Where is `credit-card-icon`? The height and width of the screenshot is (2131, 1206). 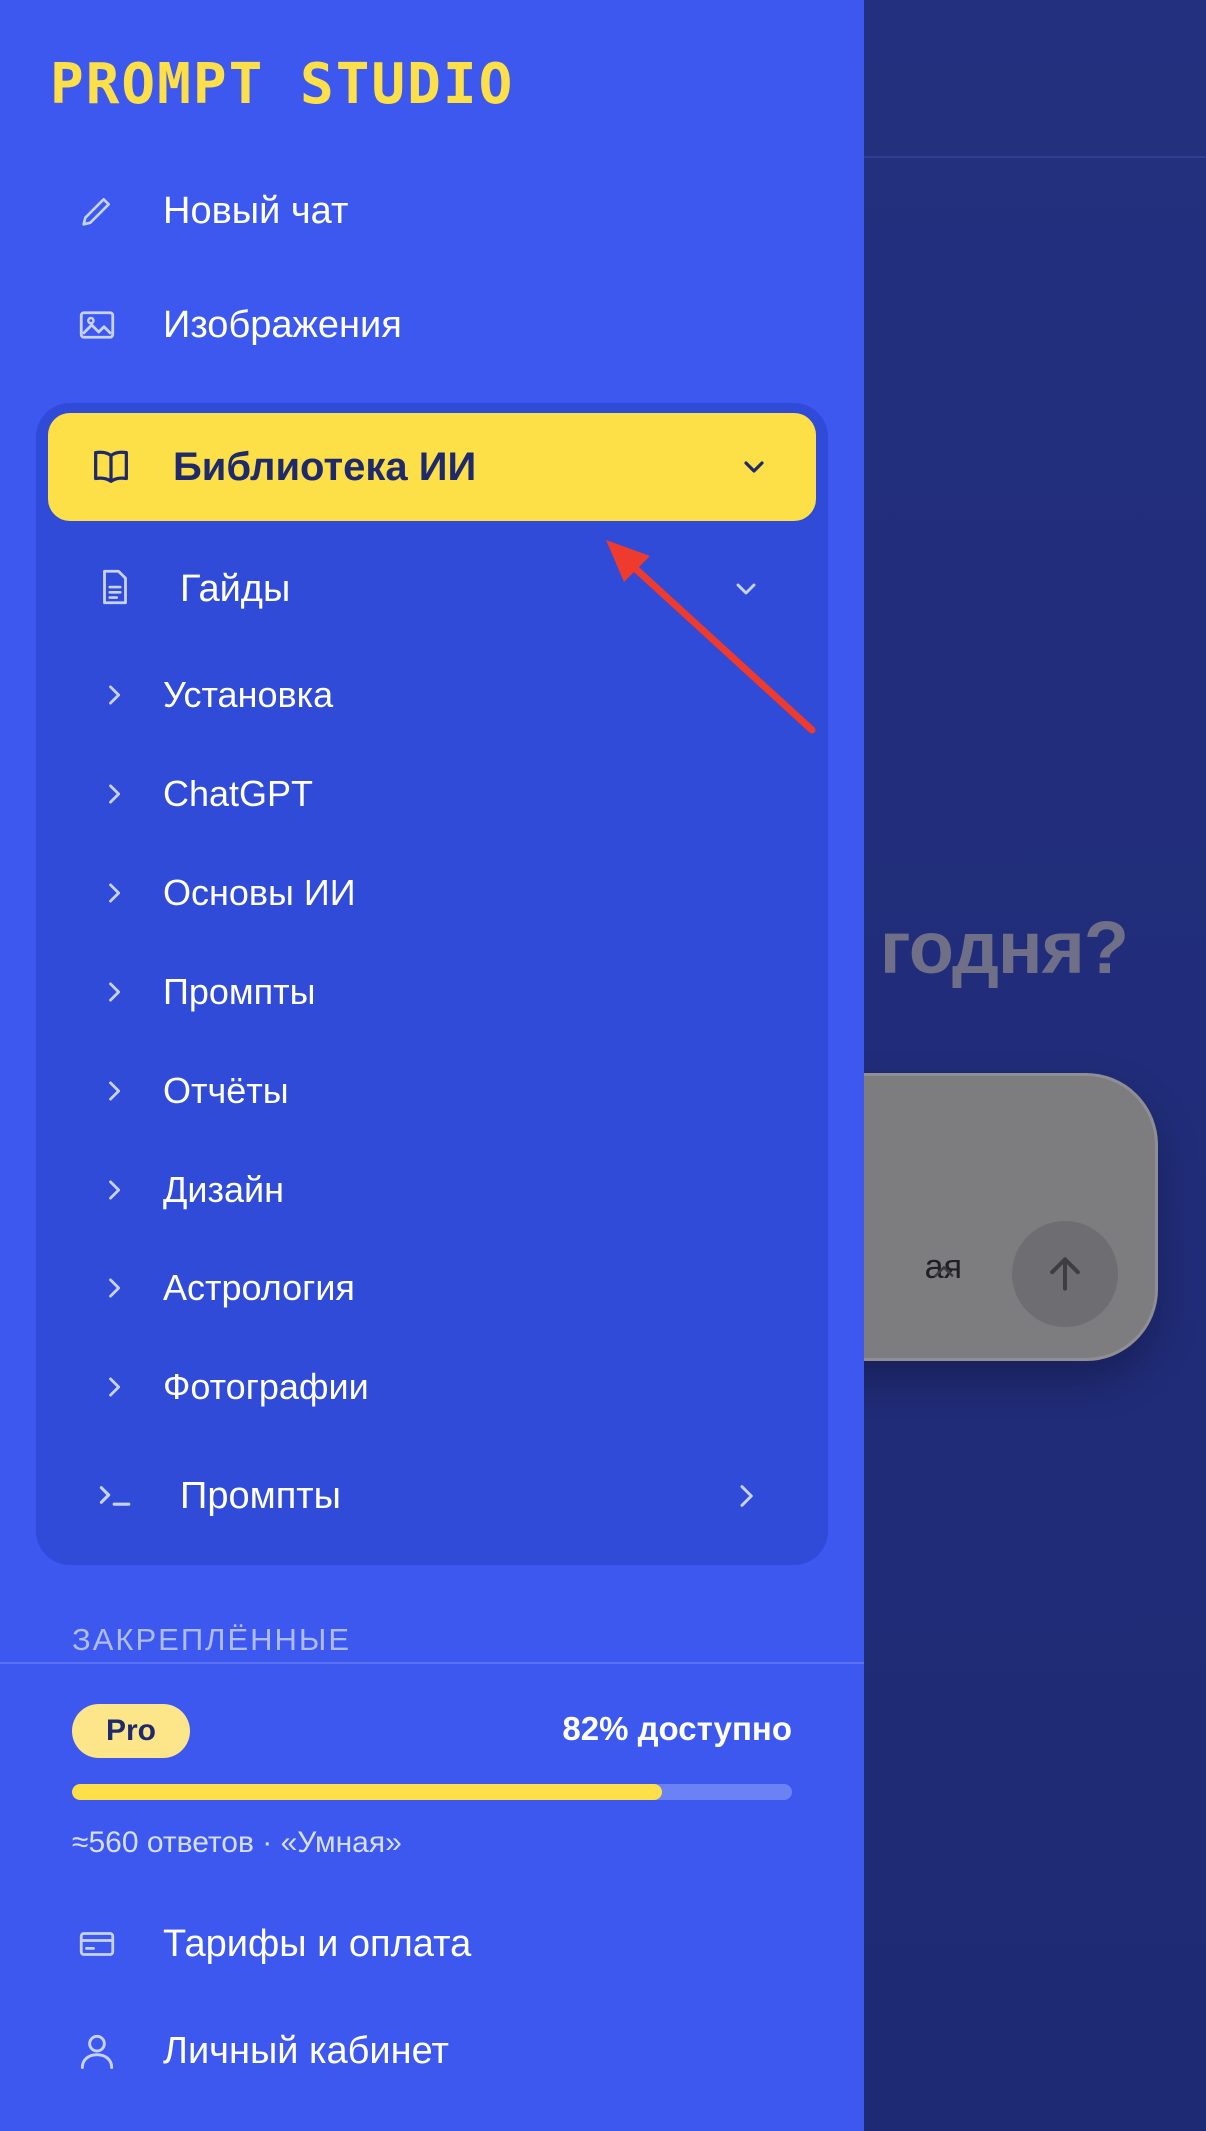
credit-card-icon is located at coordinates (97, 1944).